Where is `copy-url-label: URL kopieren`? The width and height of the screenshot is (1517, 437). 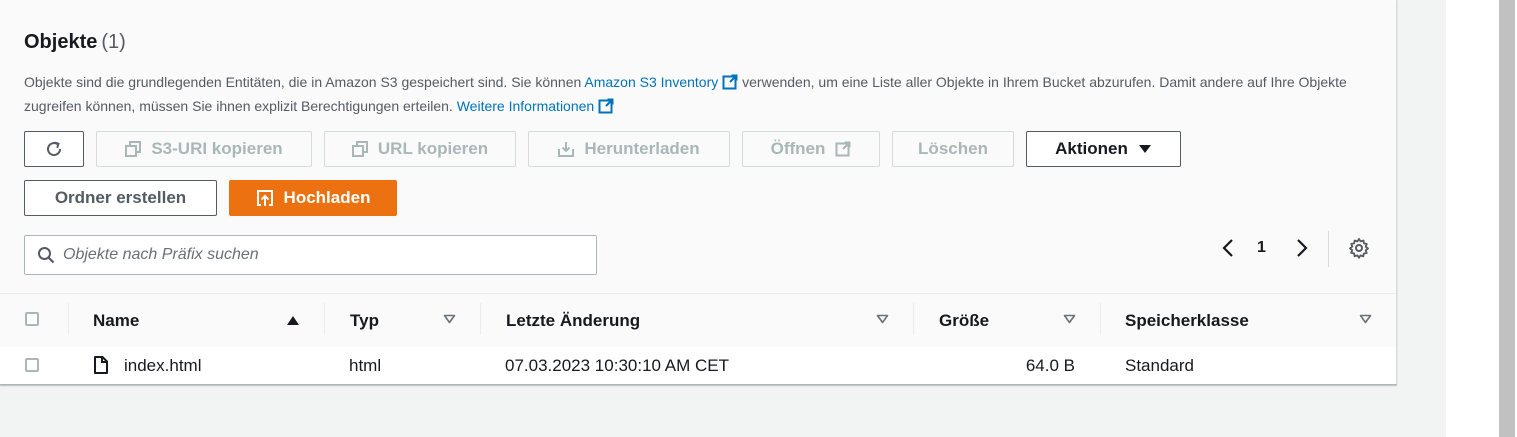 copy-url-label: URL kopieren is located at coordinates (433, 148).